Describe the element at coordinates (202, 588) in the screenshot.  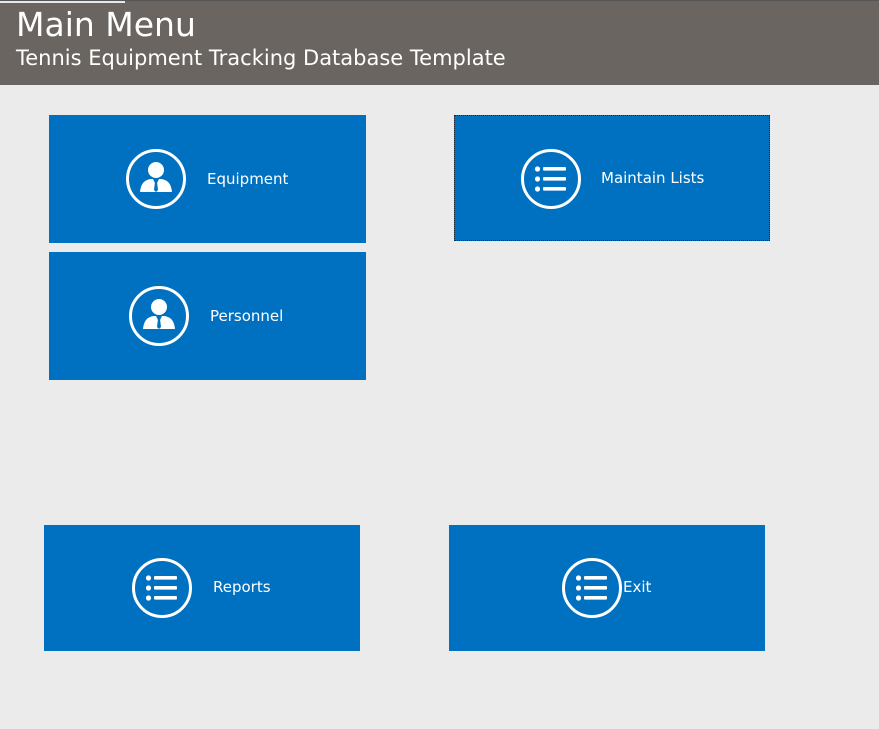
I see `reports-button: Reports` at that location.